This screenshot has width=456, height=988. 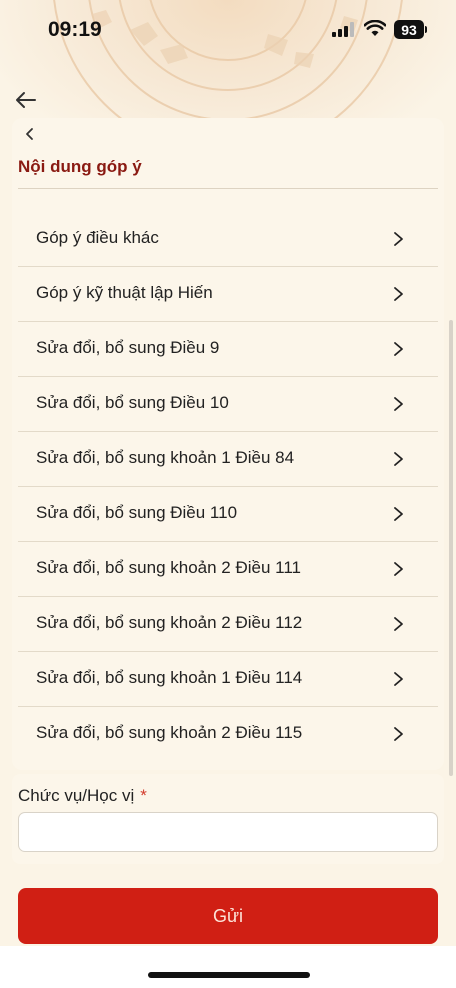 What do you see at coordinates (97, 237) in the screenshot?
I see `list-item-label: Góp ý điều khác` at bounding box center [97, 237].